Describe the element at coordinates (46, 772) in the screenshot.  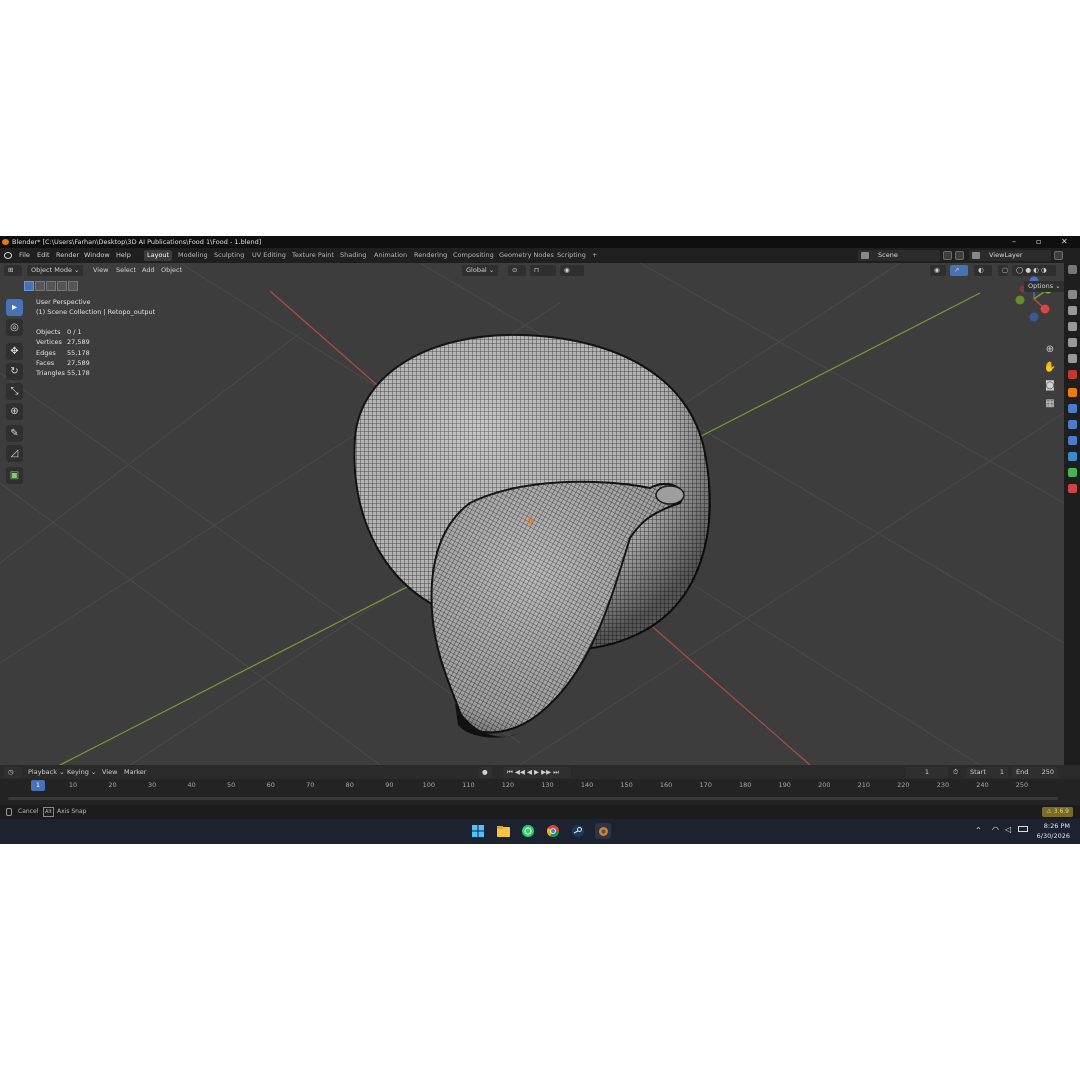
I see `menu-playback: Playback ⌄` at that location.